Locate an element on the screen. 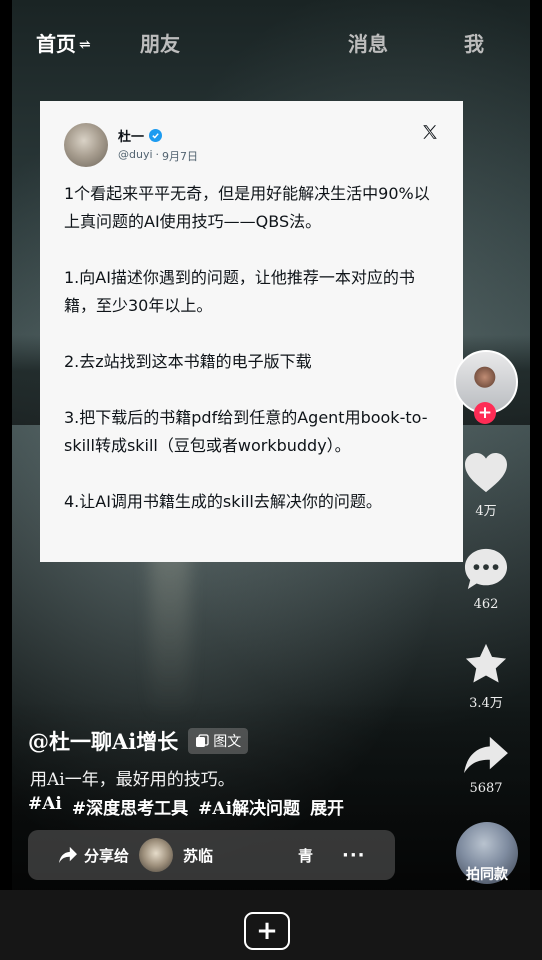 The width and height of the screenshot is (542, 960). friend-extra: 青 is located at coordinates (305, 855).